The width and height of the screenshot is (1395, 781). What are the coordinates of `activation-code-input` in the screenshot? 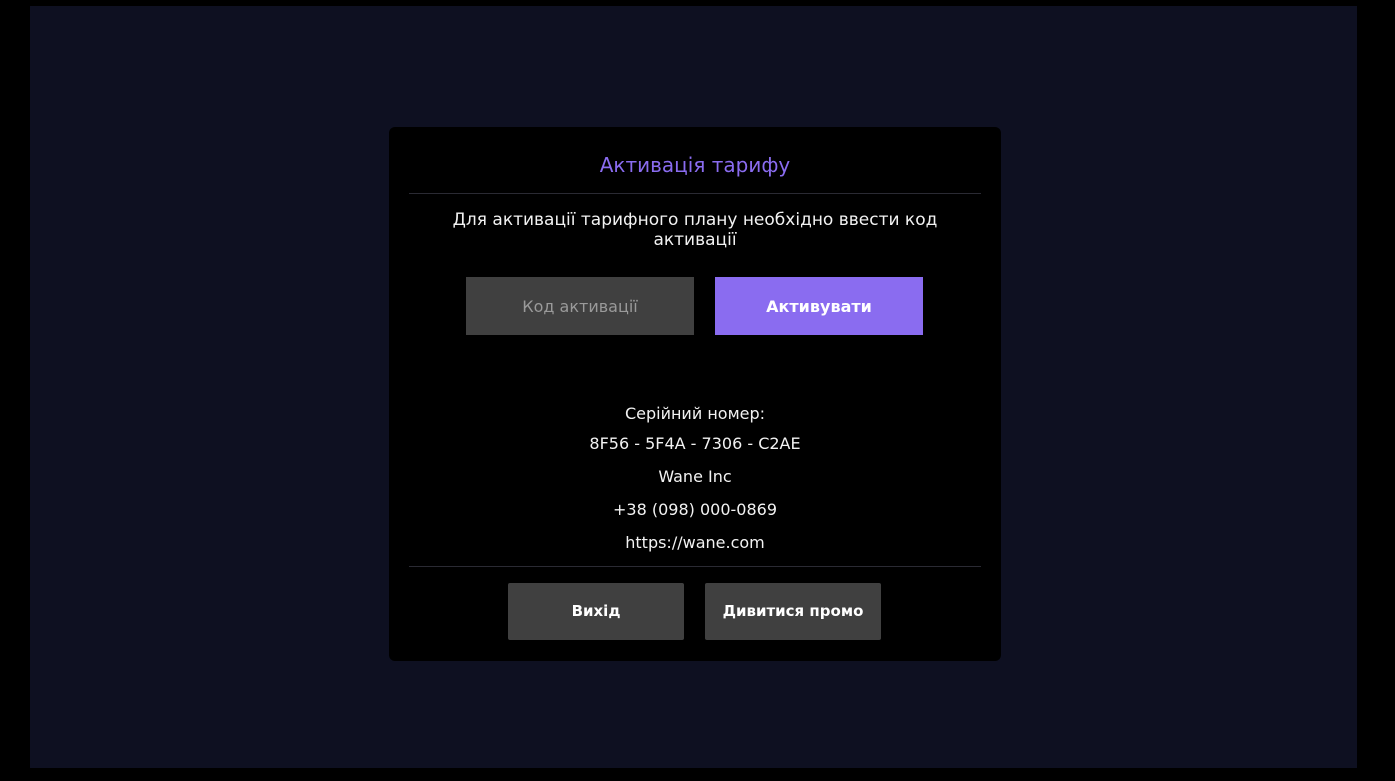 It's located at (580, 306).